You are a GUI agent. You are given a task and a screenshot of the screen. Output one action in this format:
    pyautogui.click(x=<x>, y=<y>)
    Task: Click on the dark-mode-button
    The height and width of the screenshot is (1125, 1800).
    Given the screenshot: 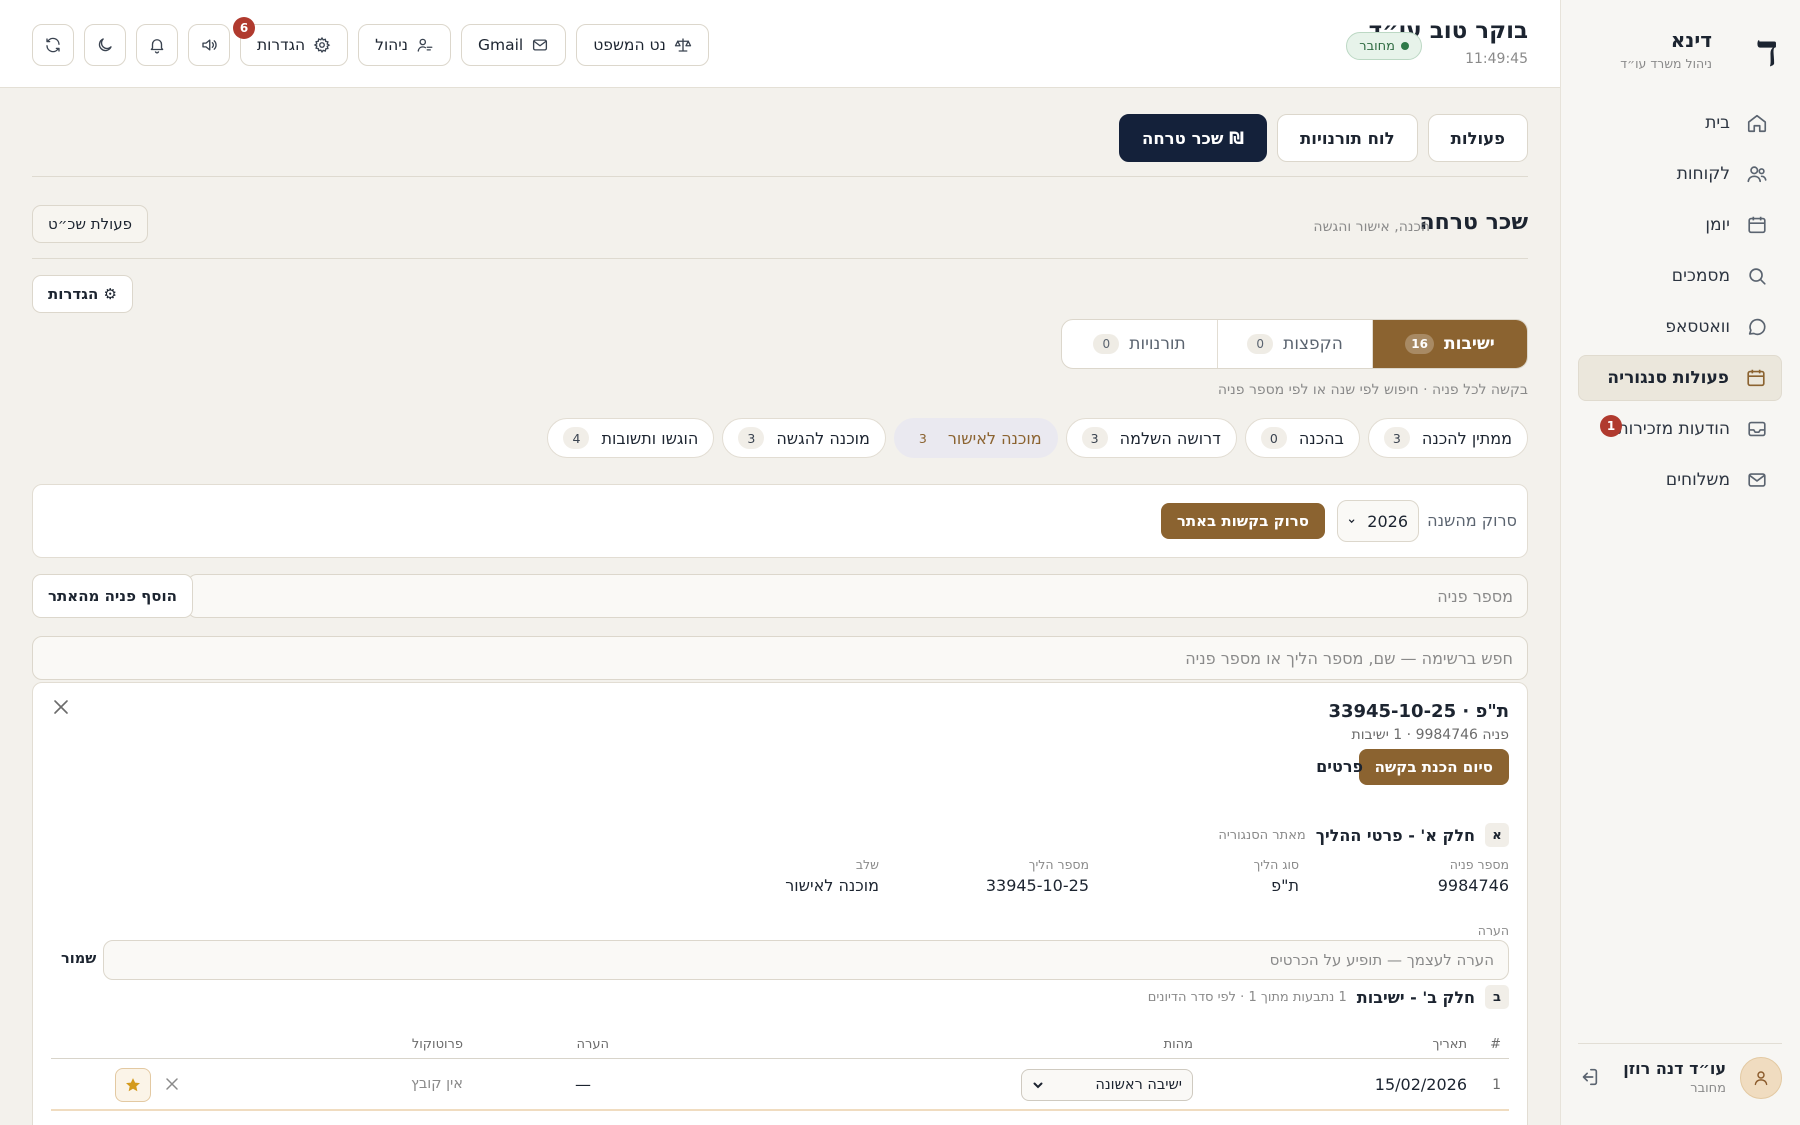 What is the action you would take?
    pyautogui.click(x=105, y=45)
    